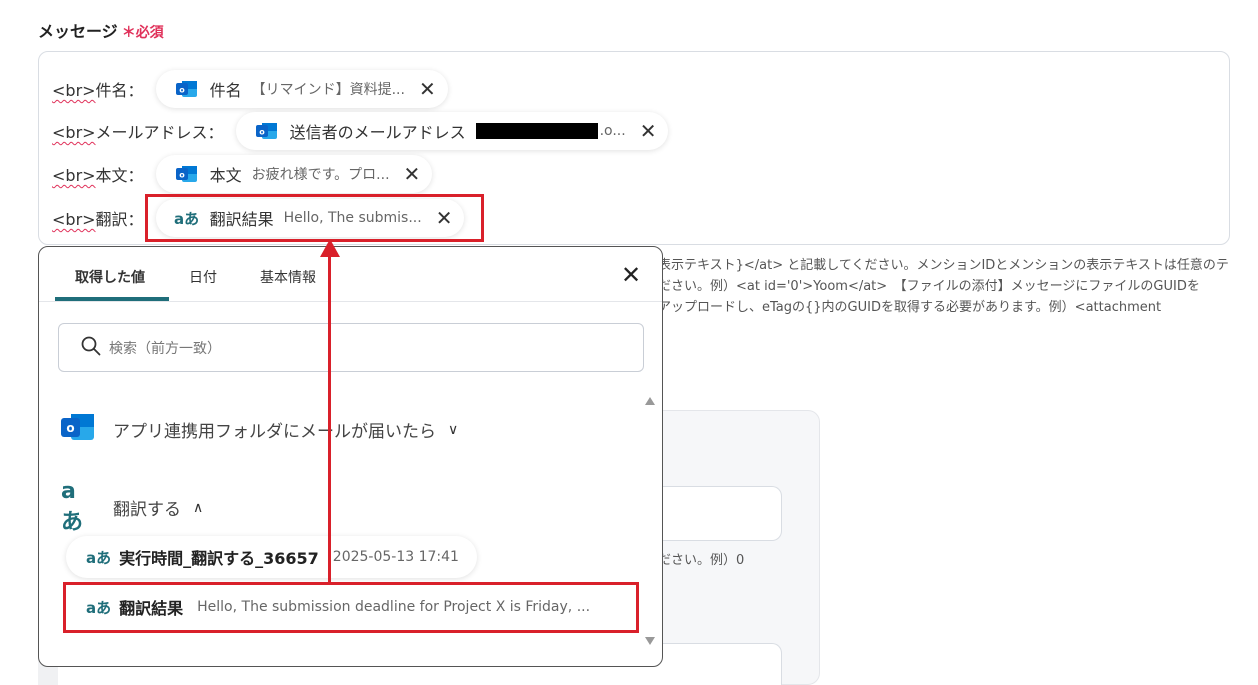 The image size is (1258, 685). I want to click on annotation-arrow-line, so click(329, 420).